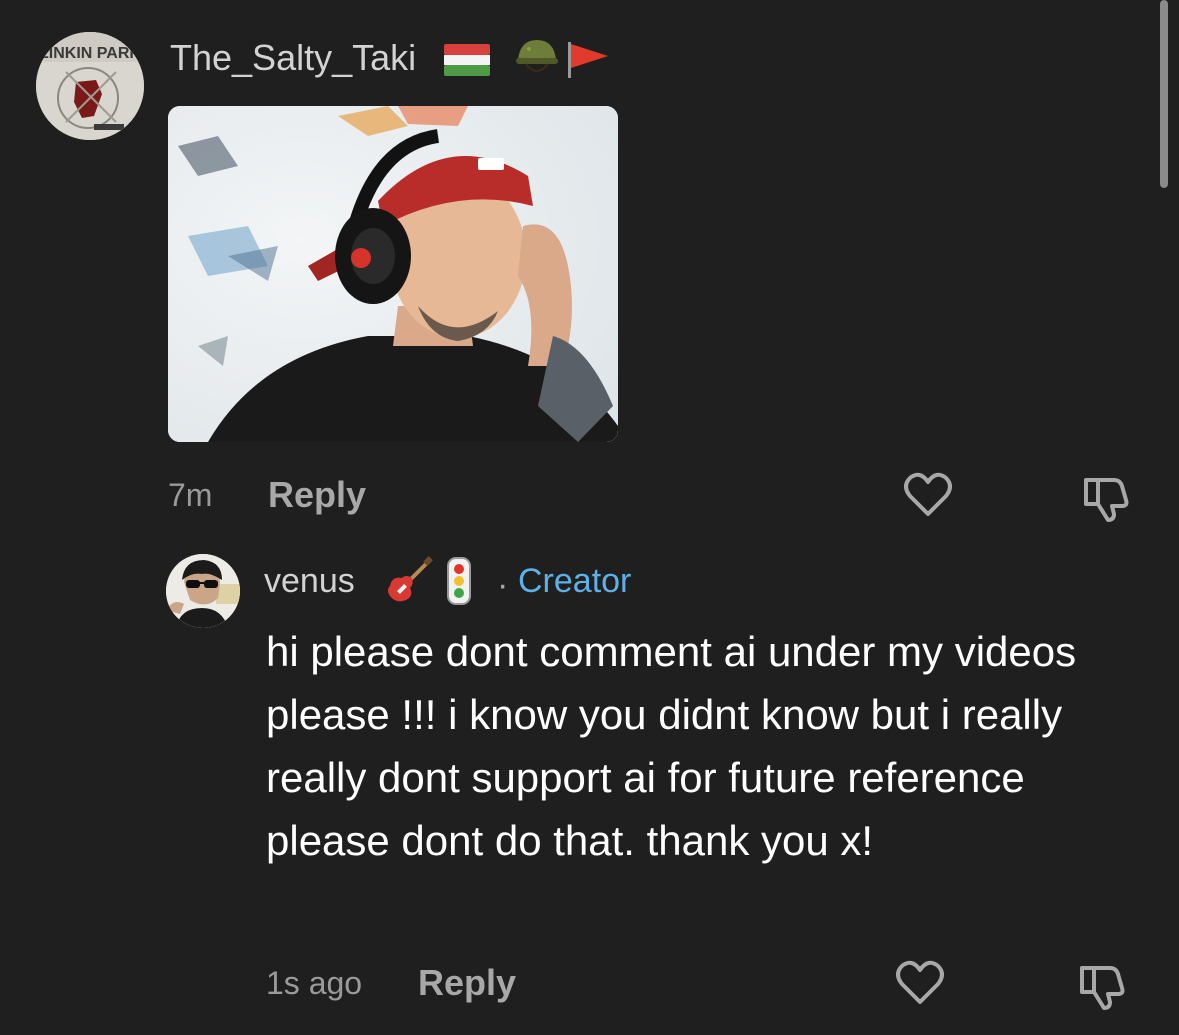 The width and height of the screenshot is (1179, 1035). Describe the element at coordinates (409, 583) in the screenshot. I see `guitar-icon` at that location.